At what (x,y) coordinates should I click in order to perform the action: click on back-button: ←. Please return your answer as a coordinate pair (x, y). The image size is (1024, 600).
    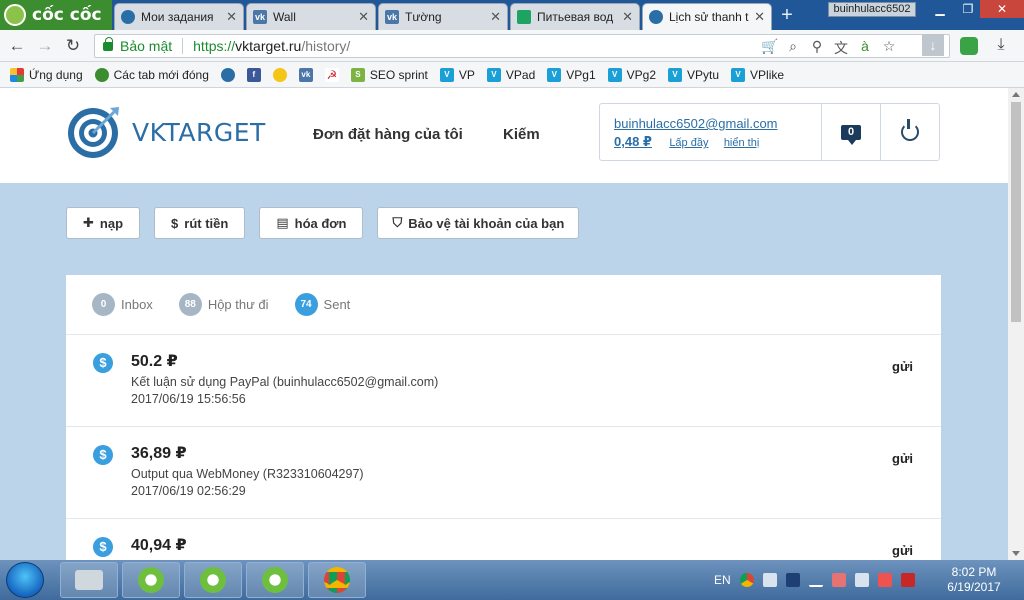
    Looking at the image, I should click on (17, 46).